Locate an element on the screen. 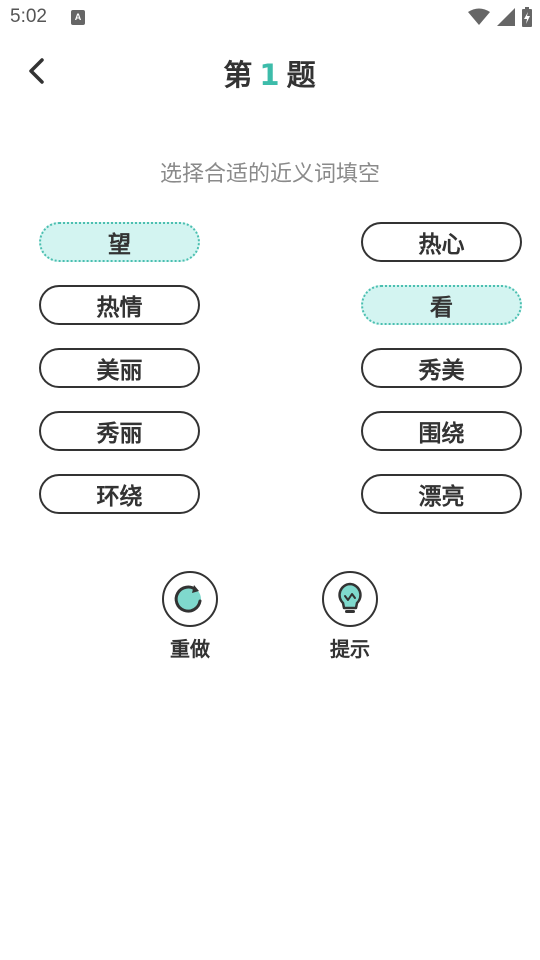  hint-label: 提示 is located at coordinates (350, 649).